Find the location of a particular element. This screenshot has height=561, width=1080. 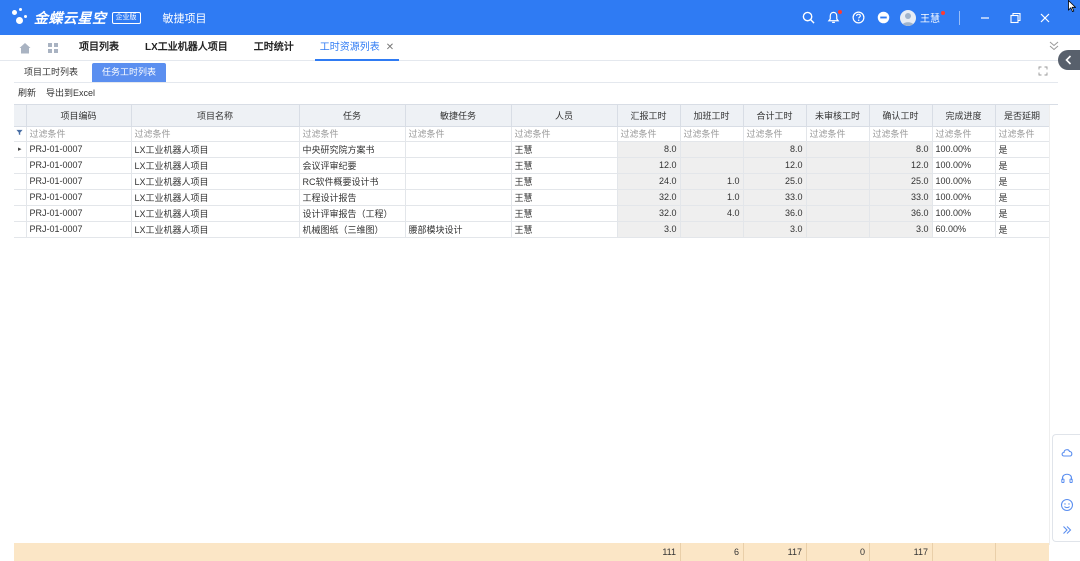

cell-total-hours: 8.0 is located at coordinates (775, 149).